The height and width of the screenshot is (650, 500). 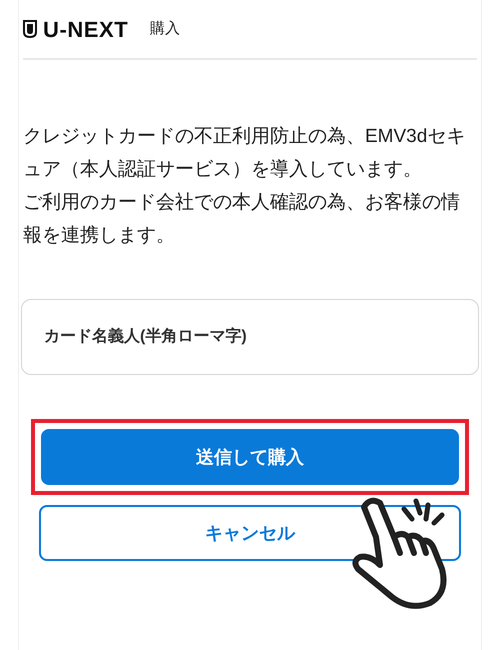 What do you see at coordinates (244, 153) in the screenshot?
I see `notice-text: クレジットカードの不正利用防止の為、EMV3dセキュア（本人認証サービス）を導入しています。` at bounding box center [244, 153].